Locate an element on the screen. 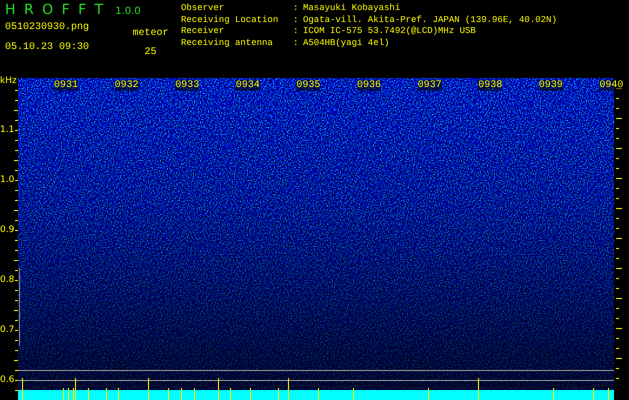  frequency-label: 0.6 is located at coordinates (7, 380).